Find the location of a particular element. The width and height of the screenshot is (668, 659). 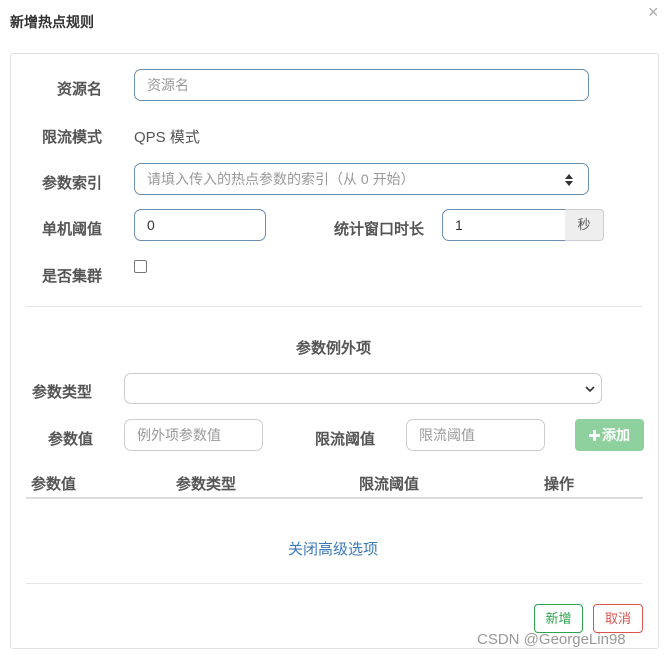

resource-placeholder: 资源名 is located at coordinates (168, 85).